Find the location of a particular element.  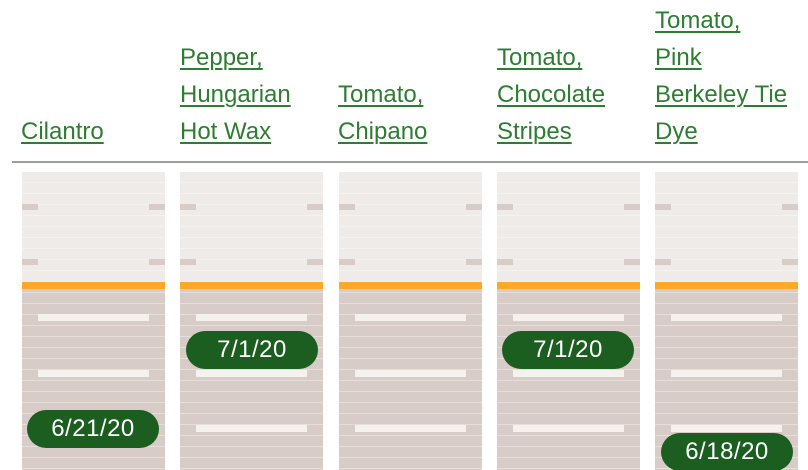

header-divider is located at coordinates (410, 162).